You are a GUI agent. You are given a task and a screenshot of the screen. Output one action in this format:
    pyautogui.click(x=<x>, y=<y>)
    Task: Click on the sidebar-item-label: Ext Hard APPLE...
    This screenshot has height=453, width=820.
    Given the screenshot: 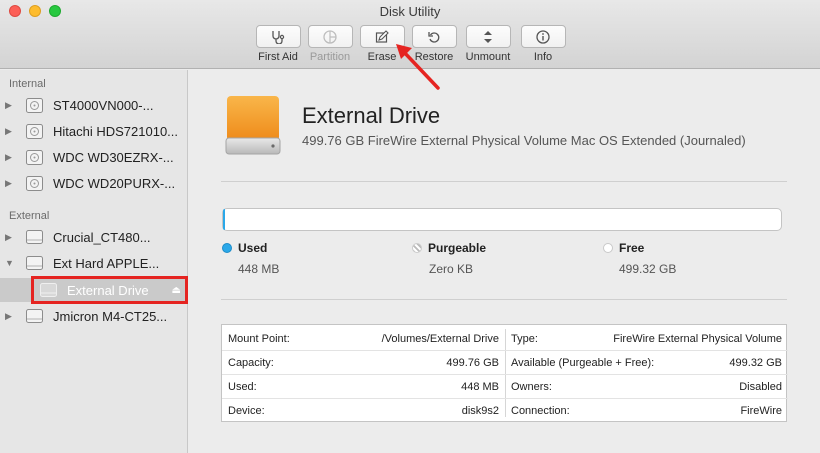 What is the action you would take?
    pyautogui.click(x=106, y=263)
    